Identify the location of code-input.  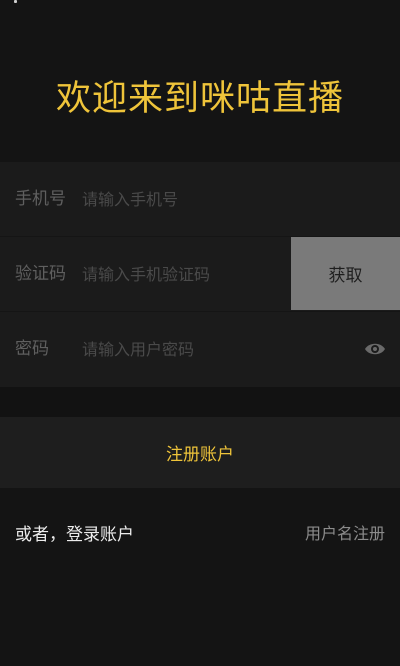
(181, 274).